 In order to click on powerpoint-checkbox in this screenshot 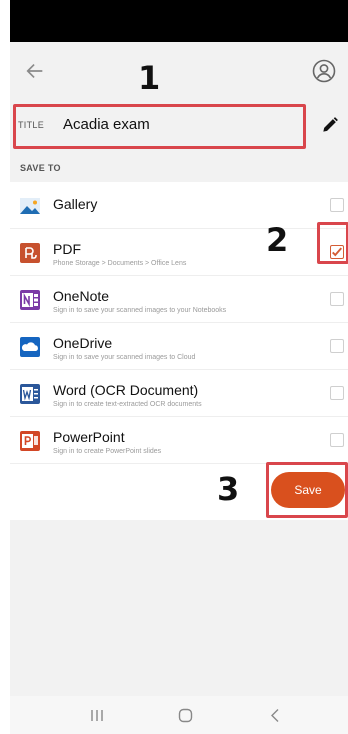, I will do `click(337, 440)`.